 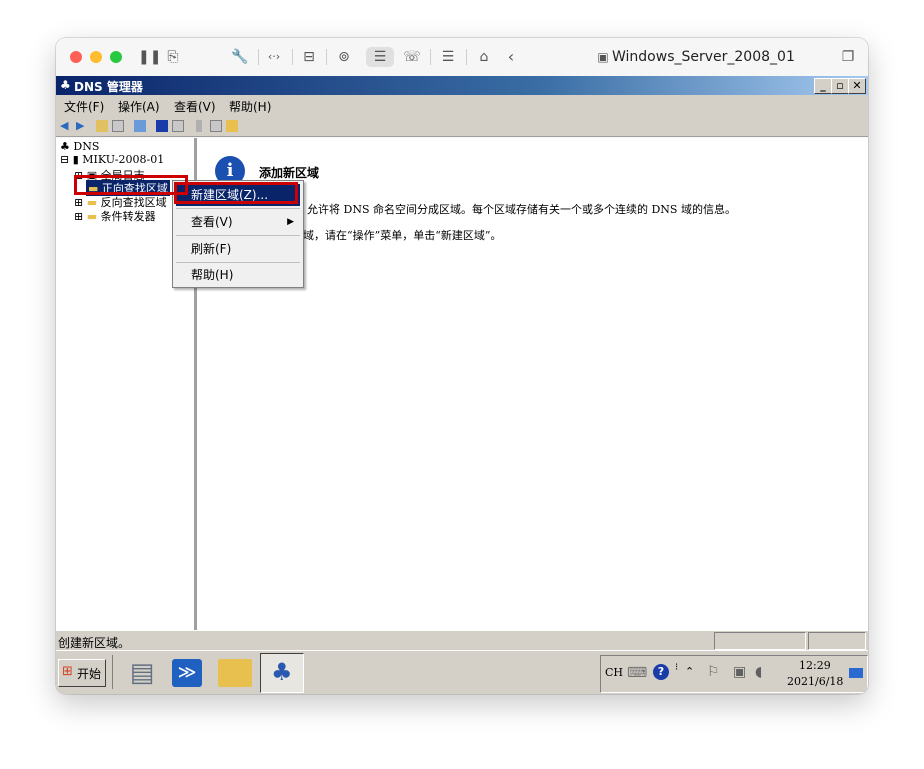 I want to click on ctx-help: 帮助(H), so click(x=238, y=275).